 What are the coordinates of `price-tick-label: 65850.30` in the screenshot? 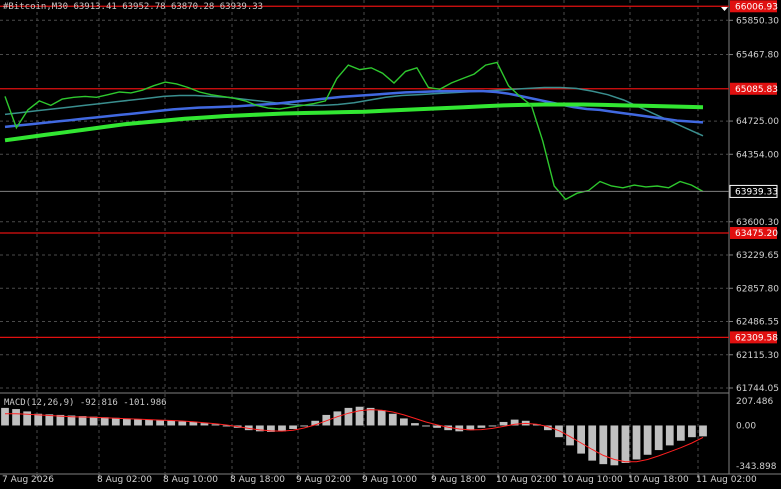 It's located at (757, 21).